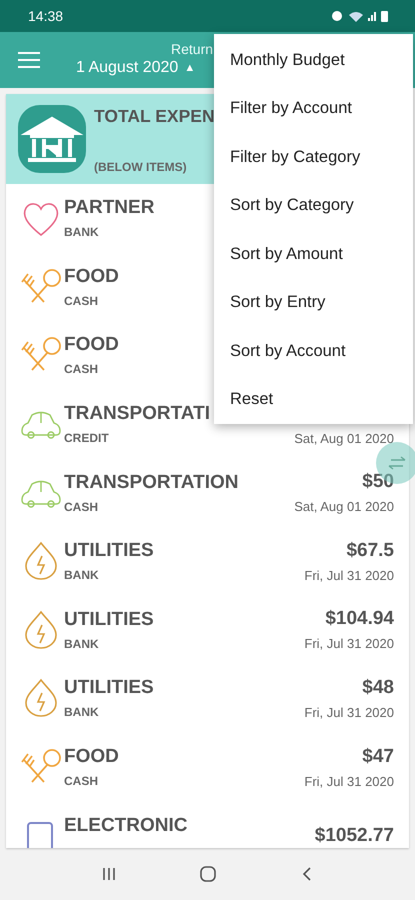  I want to click on entry-amount: $47, so click(378, 757).